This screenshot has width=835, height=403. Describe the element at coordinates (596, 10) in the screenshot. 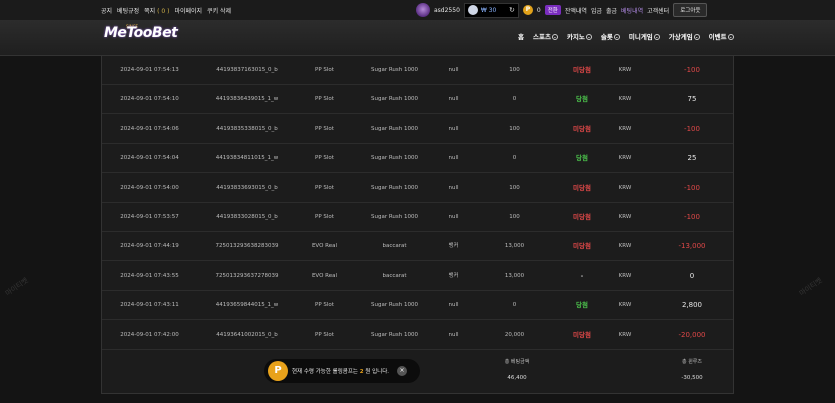

I see `link-deposit: 입금` at that location.